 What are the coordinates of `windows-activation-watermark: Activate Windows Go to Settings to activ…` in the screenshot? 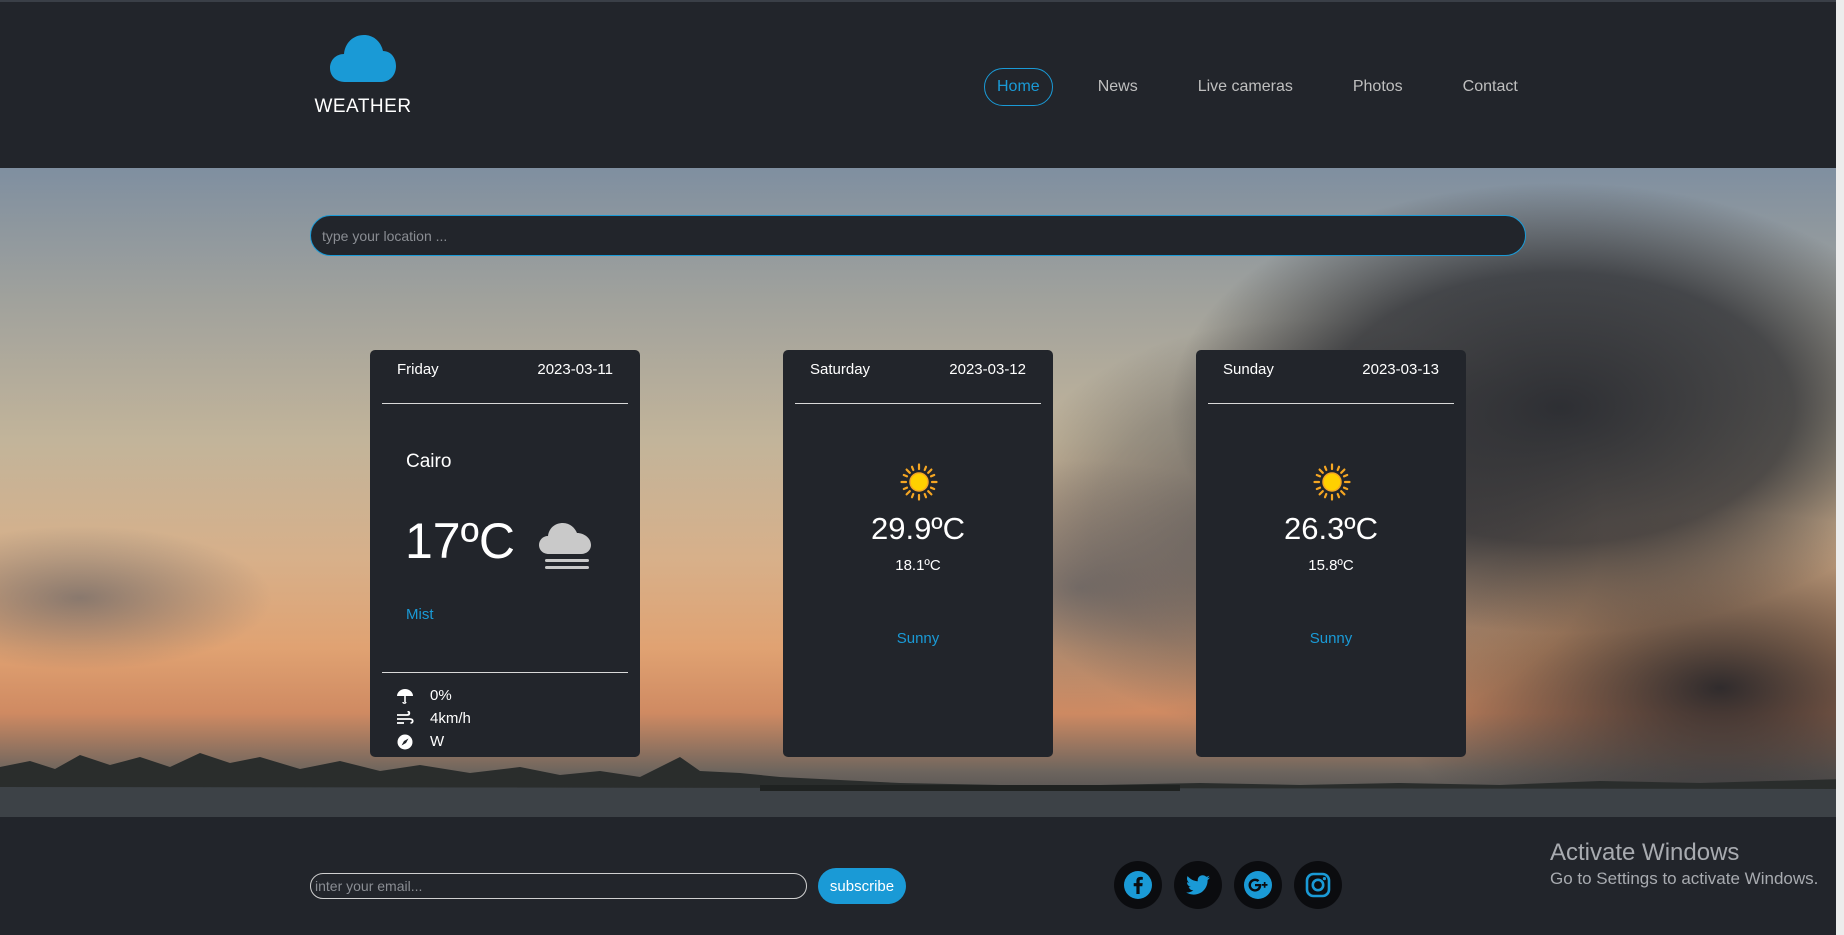 It's located at (1684, 864).